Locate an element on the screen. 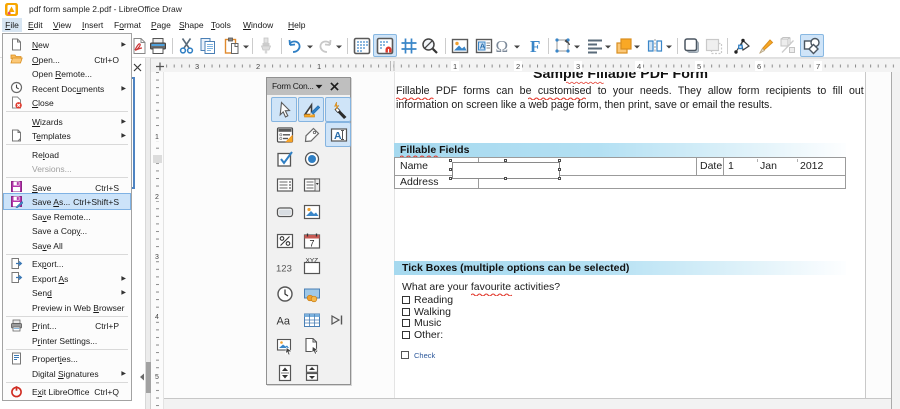  svg-text: 6 is located at coordinates (759, 66).